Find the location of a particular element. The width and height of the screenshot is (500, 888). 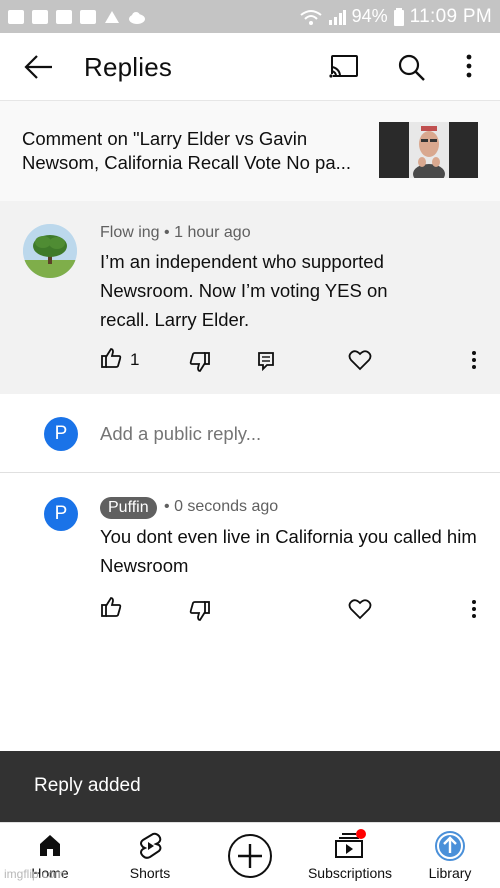

app-notification-icon is located at coordinates (88, 16).